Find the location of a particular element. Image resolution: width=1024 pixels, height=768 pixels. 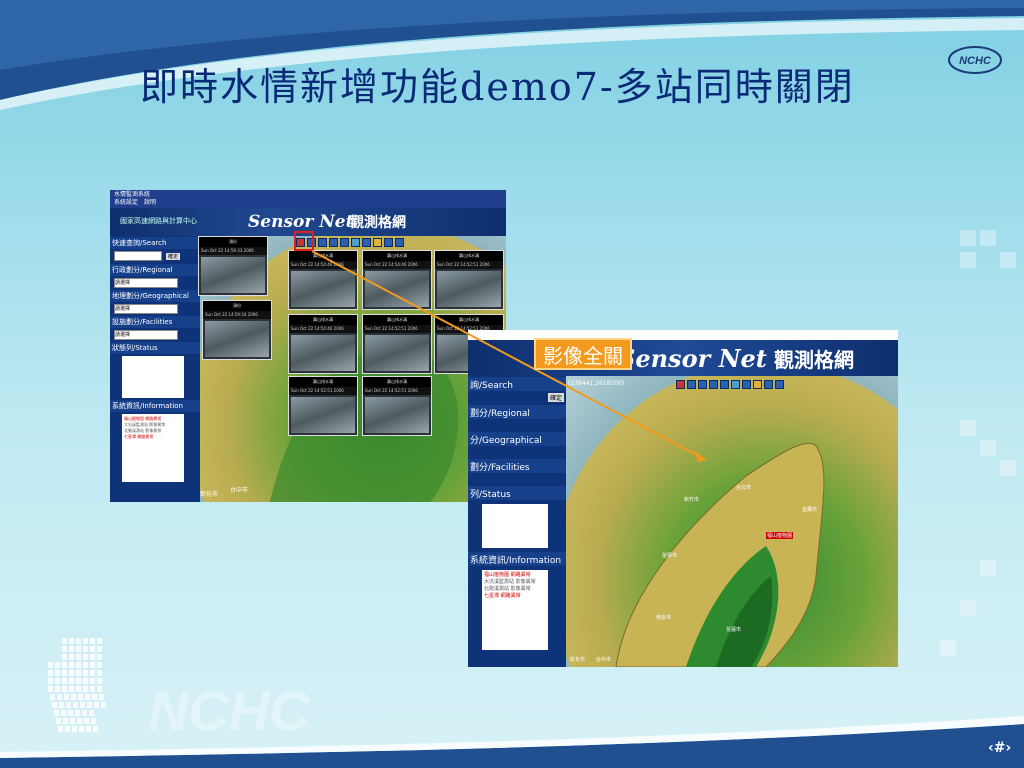

close-all-images-icon is located at coordinates (680, 384).